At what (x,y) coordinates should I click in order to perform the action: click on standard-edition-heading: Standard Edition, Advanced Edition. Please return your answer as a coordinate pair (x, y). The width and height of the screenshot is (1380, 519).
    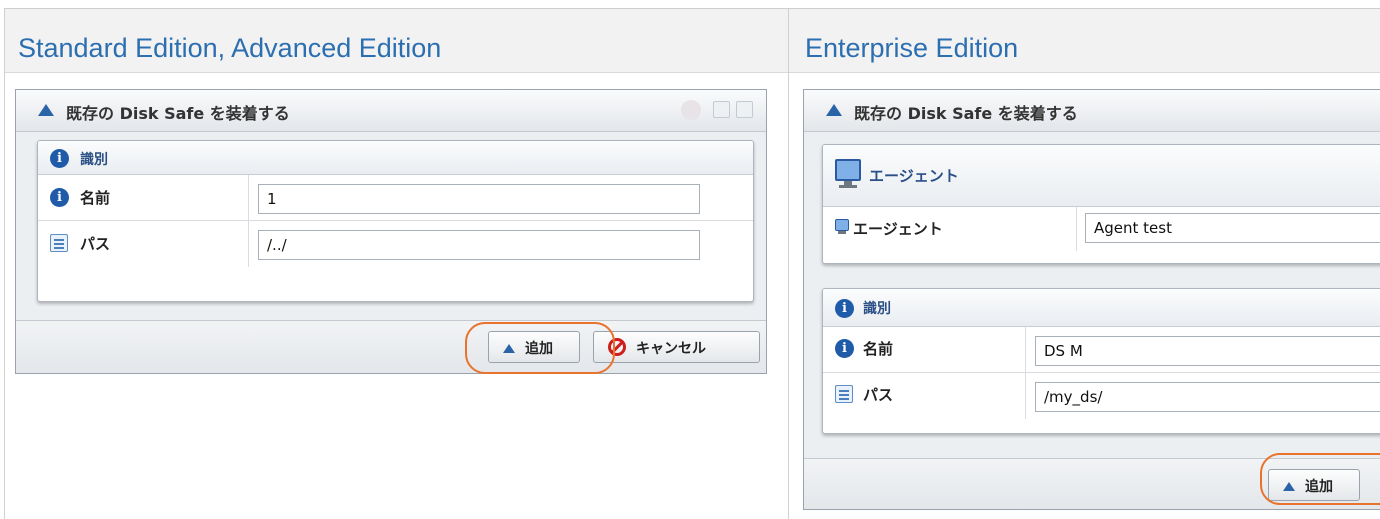
    Looking at the image, I should click on (396, 41).